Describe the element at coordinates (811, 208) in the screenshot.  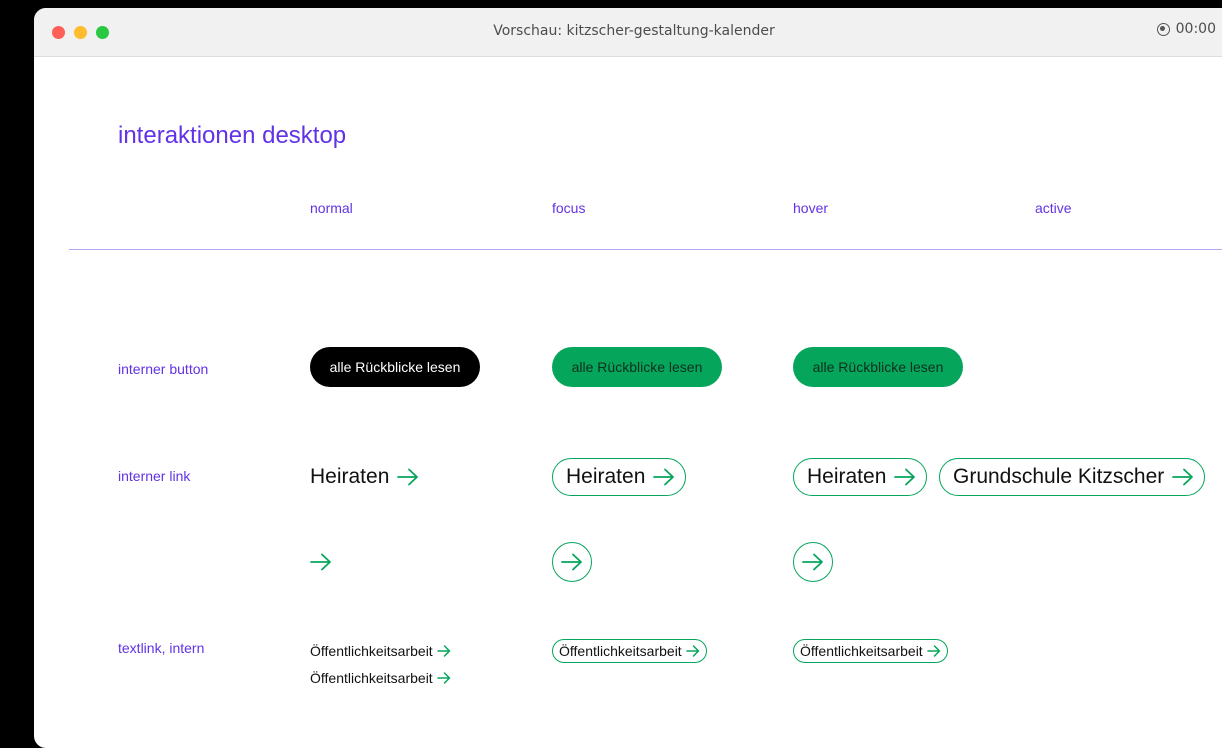
I see `column-header-hover: hover` at that location.